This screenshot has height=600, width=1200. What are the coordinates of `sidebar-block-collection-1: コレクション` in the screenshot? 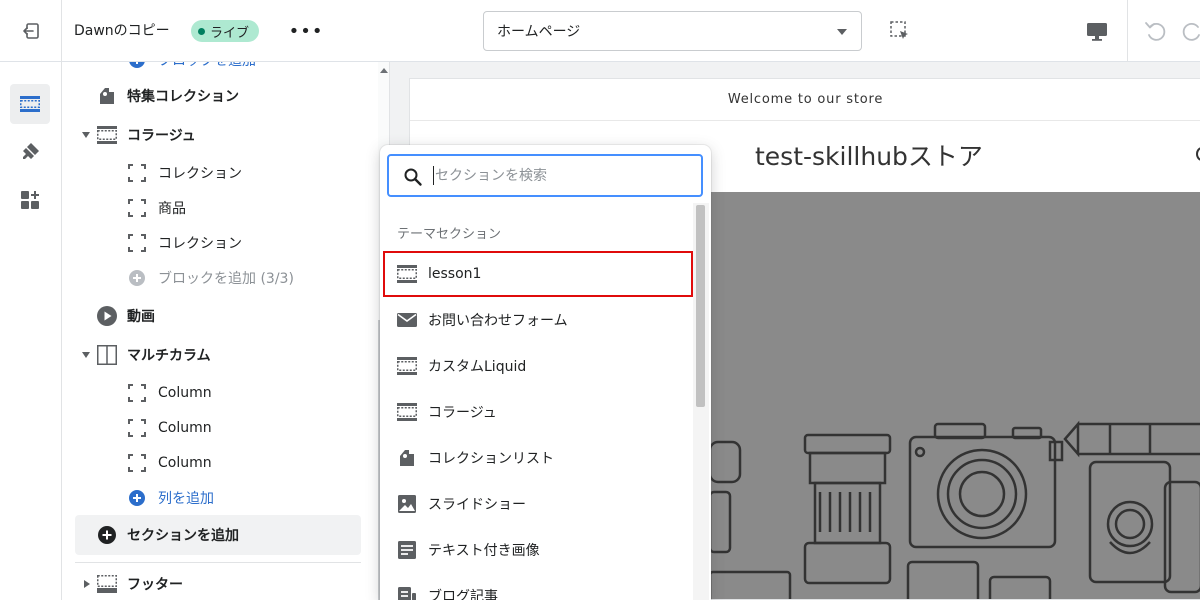 It's located at (220, 173).